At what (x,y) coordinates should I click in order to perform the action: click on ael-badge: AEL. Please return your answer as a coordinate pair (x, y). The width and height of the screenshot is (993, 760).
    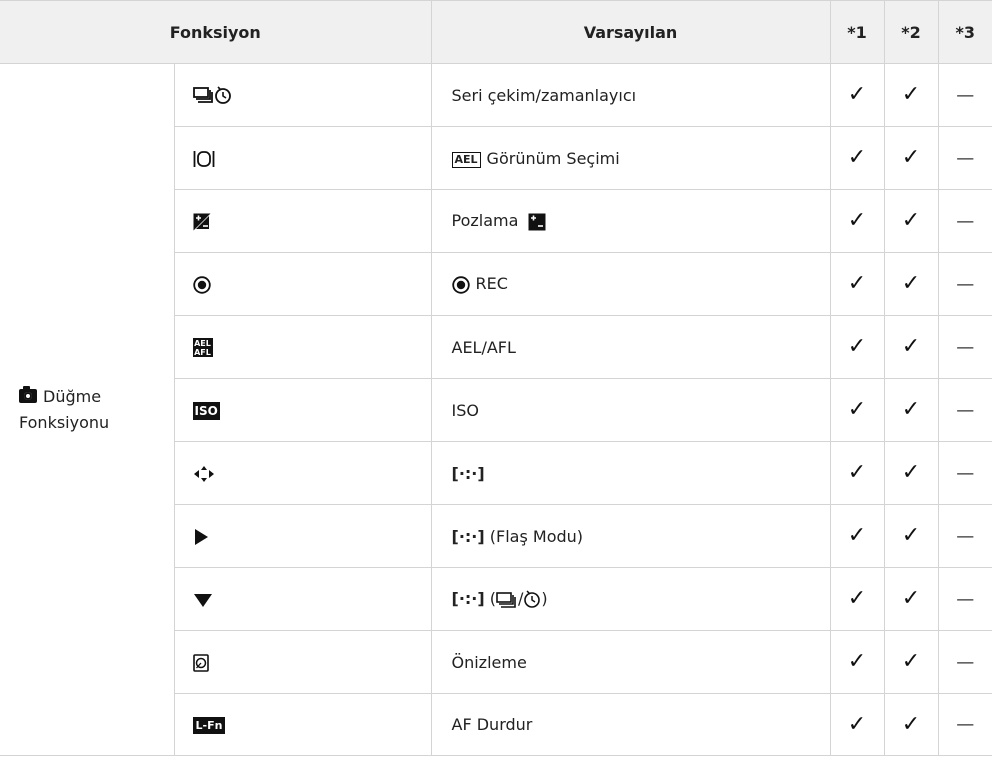
    Looking at the image, I should click on (466, 159).